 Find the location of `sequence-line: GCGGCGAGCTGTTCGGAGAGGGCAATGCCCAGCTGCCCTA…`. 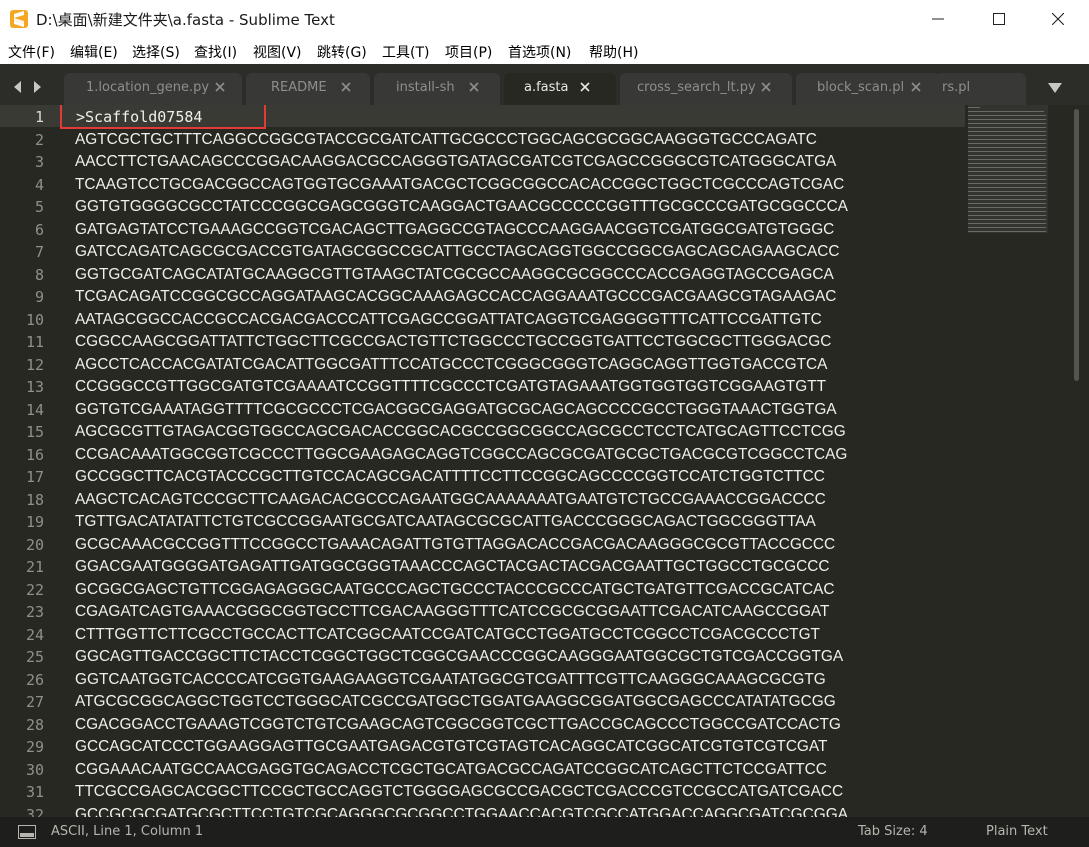

sequence-line: GCGGCGAGCTGTTCGGAGAGGGCAATGCCCAGCTGCCCTA… is located at coordinates (455, 590).